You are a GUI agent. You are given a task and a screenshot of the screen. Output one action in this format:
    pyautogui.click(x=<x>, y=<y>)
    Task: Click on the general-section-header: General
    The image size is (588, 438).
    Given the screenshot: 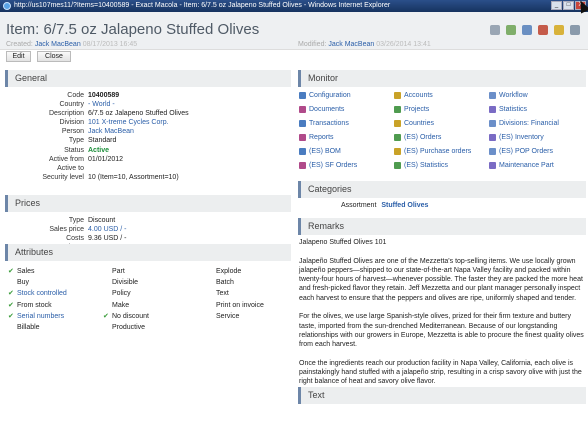 What is the action you would take?
    pyautogui.click(x=148, y=78)
    